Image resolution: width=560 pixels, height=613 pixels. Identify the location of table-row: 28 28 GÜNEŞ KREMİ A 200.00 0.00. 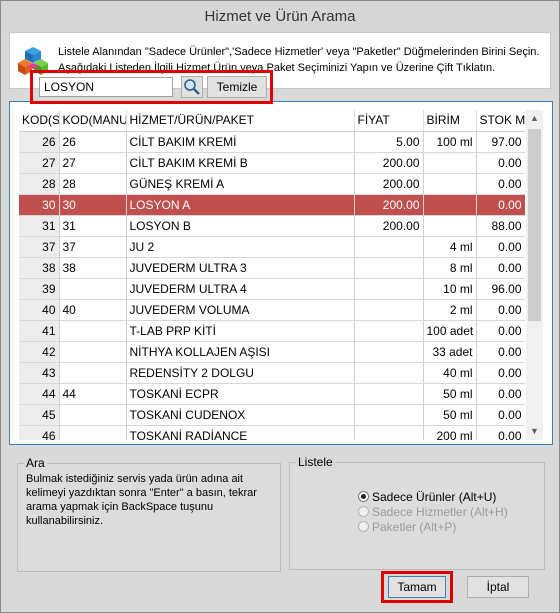
(272, 184).